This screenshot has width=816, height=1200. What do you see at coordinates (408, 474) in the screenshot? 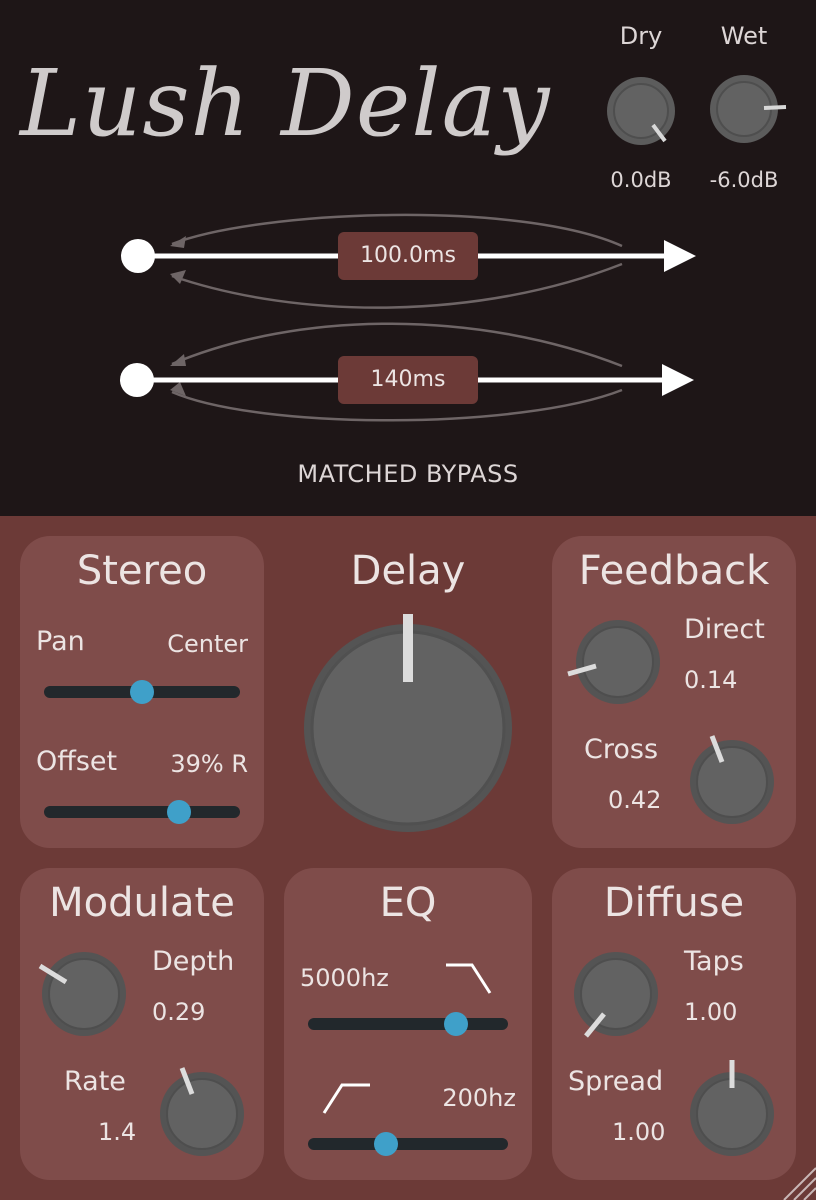
I see `matched-bypass-toggle: MATCHED BYPASS` at bounding box center [408, 474].